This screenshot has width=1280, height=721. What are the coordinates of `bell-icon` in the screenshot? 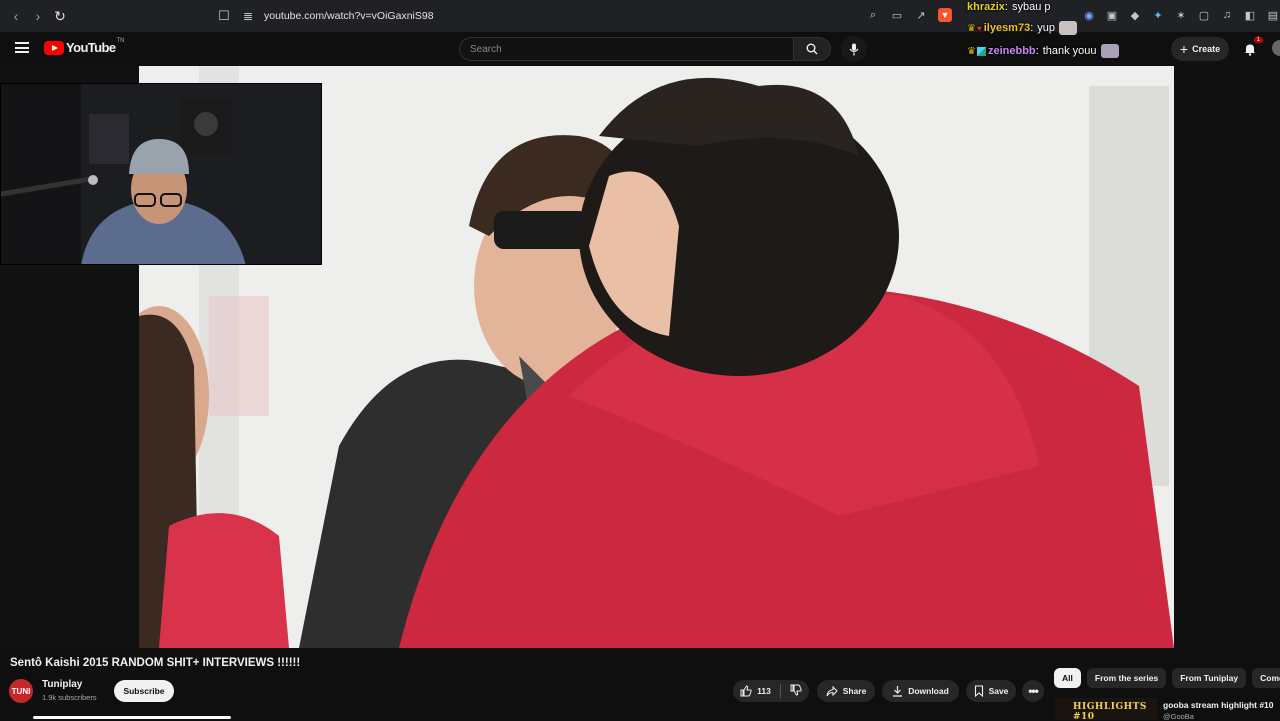 It's located at (1250, 50).